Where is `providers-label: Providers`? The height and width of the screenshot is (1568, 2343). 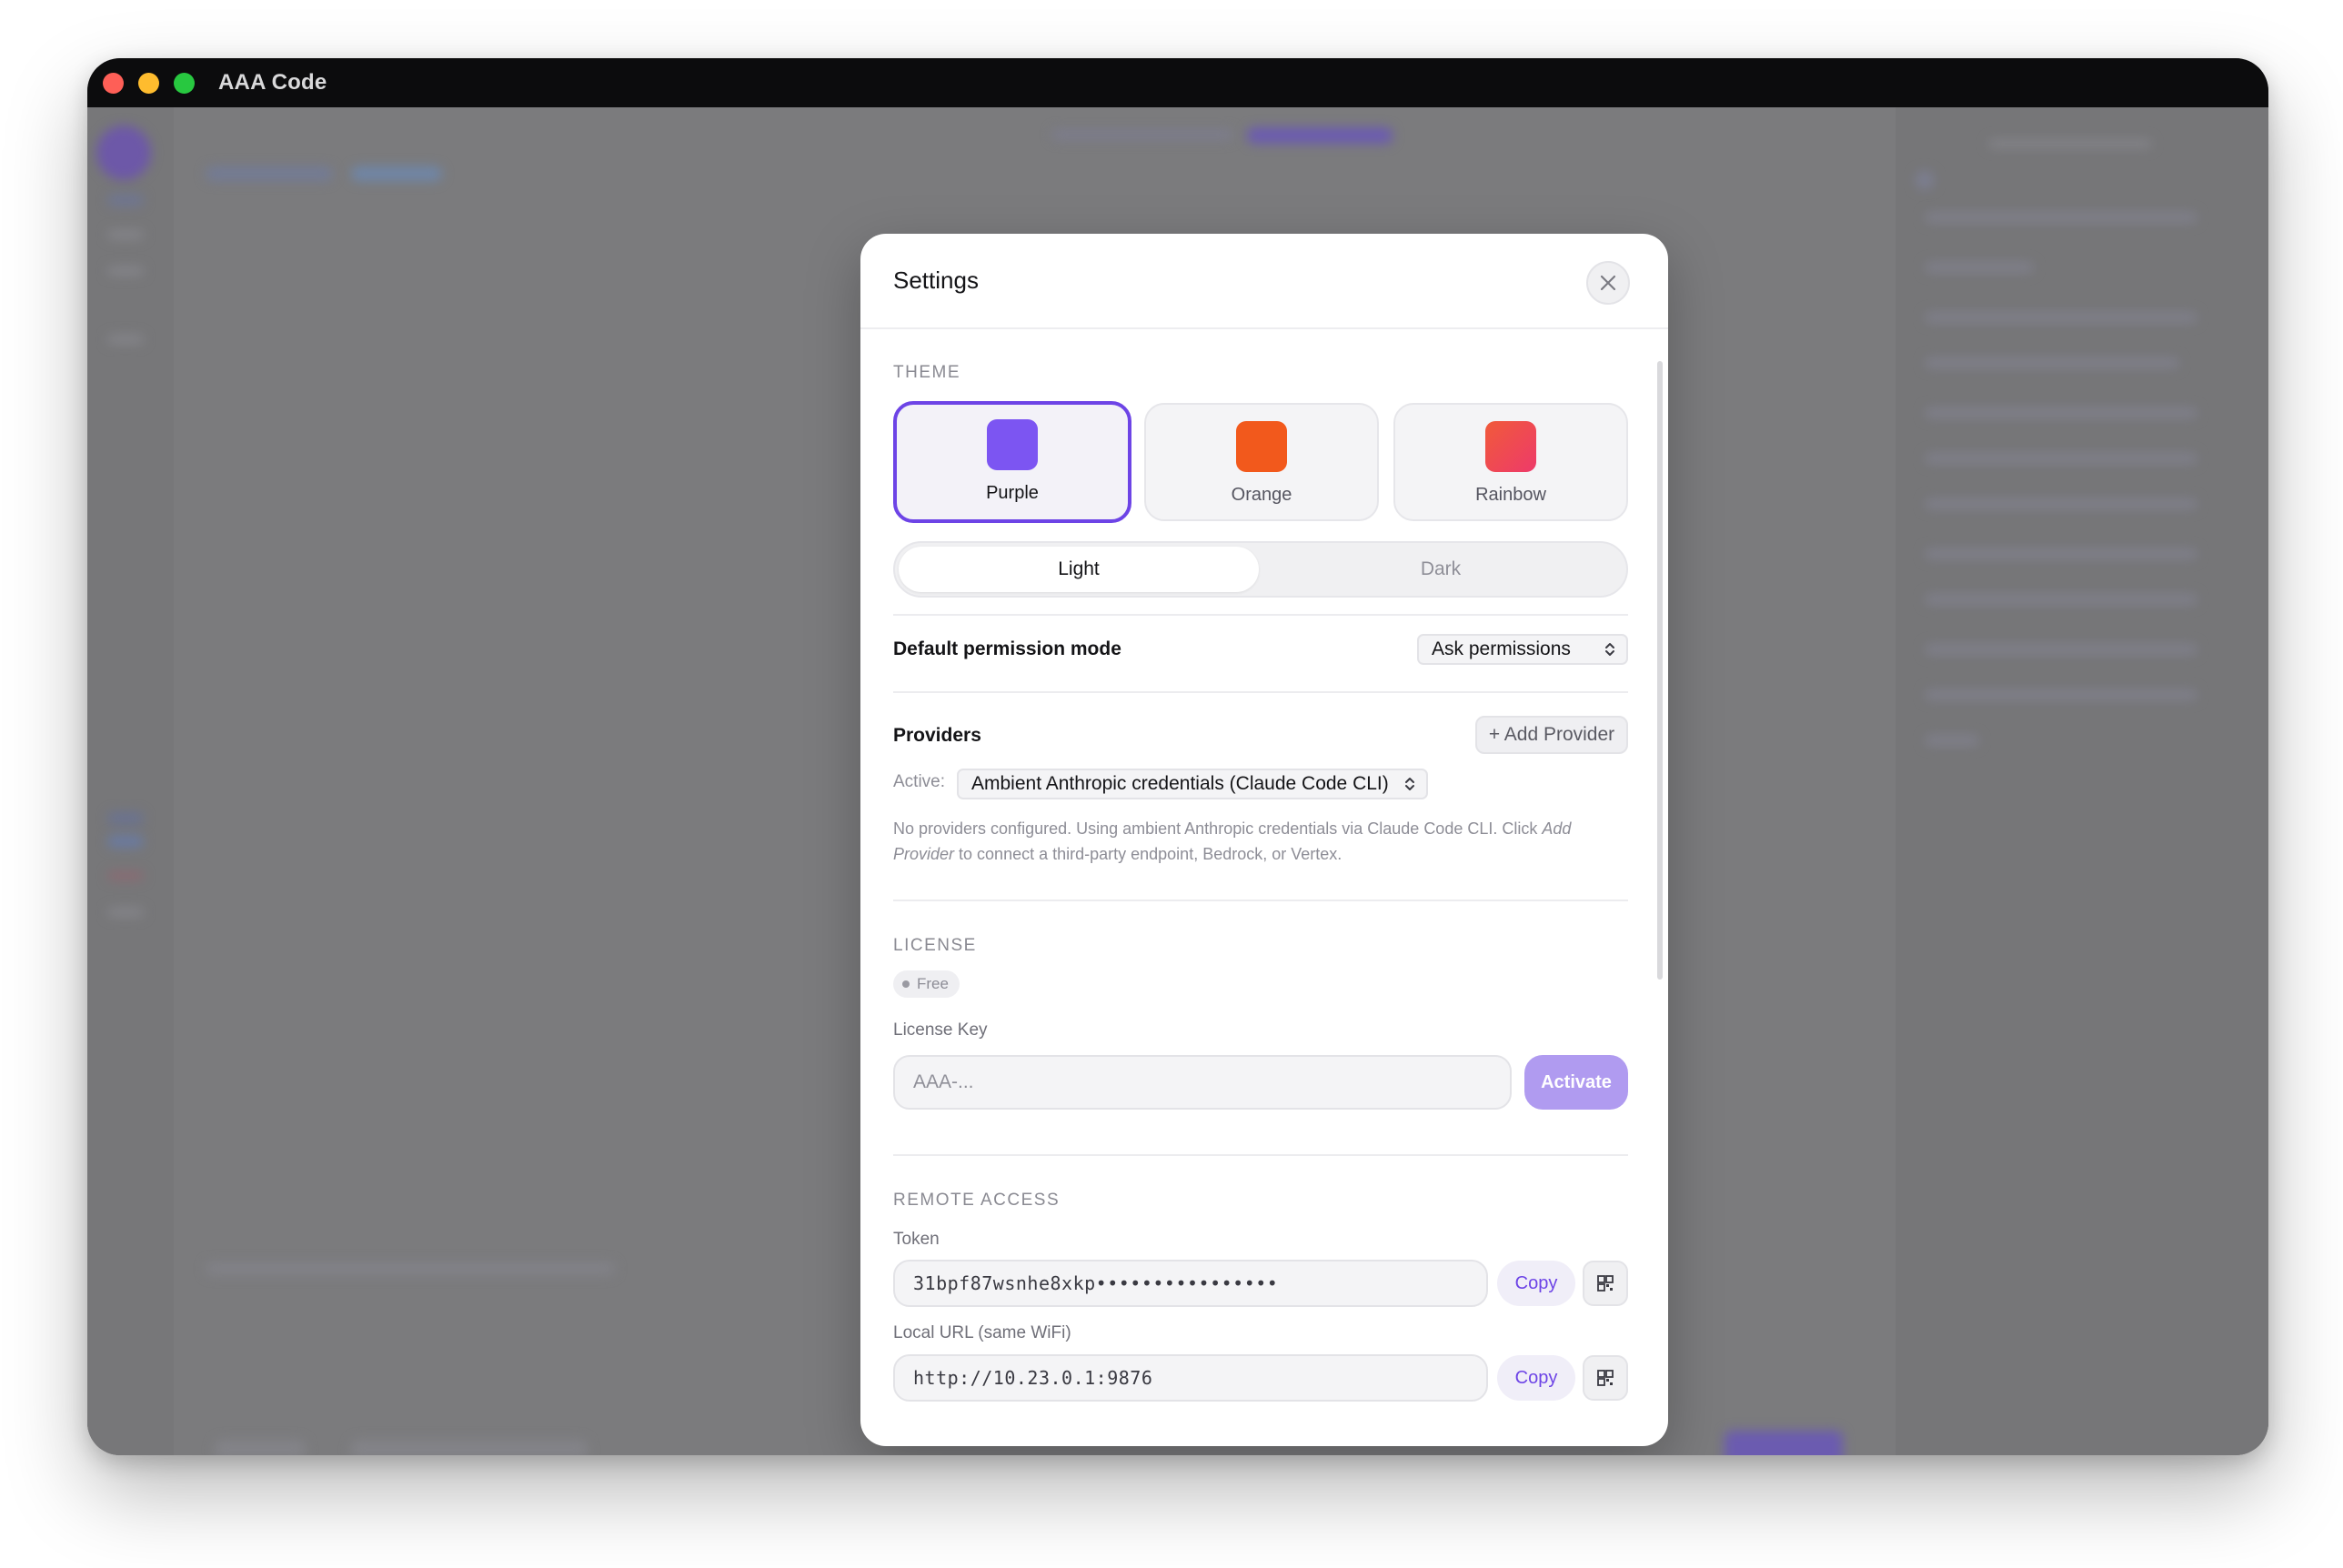 providers-label: Providers is located at coordinates (937, 735).